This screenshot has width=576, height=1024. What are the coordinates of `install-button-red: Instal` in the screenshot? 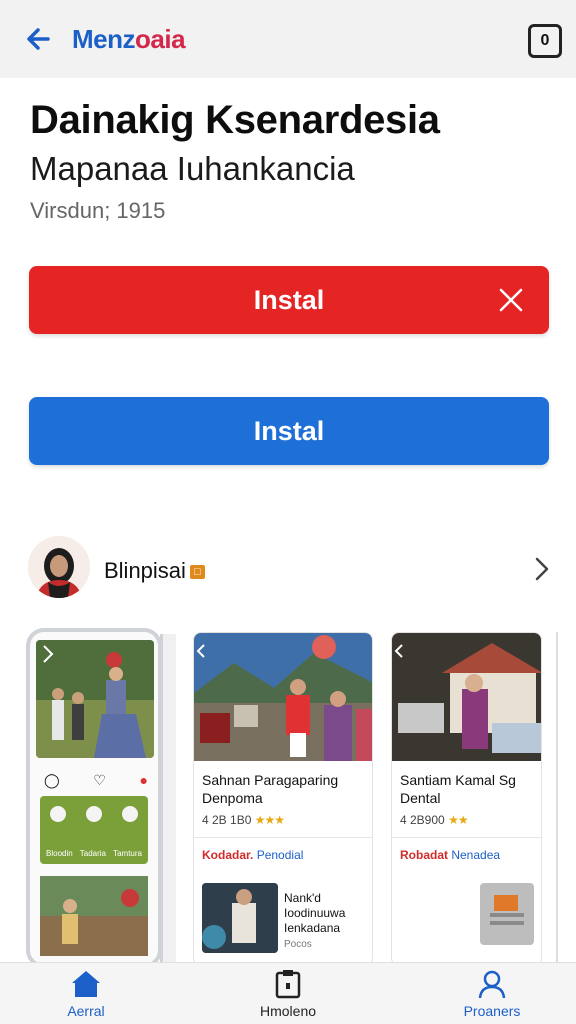 It's located at (289, 300).